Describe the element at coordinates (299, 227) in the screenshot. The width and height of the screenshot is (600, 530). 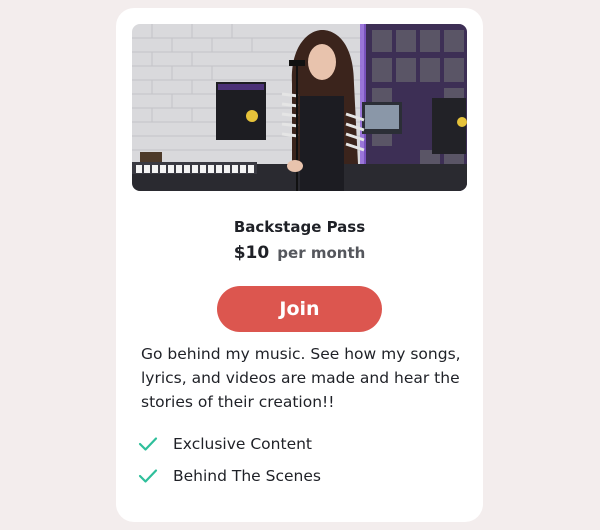
I see `tier-title: Backstage Pass` at that location.